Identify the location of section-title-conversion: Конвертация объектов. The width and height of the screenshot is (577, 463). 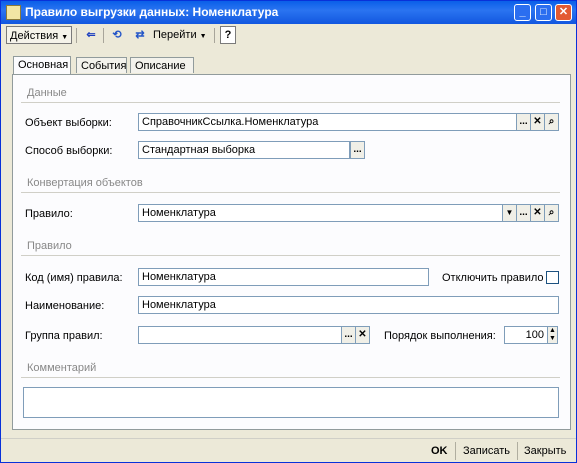
(85, 183).